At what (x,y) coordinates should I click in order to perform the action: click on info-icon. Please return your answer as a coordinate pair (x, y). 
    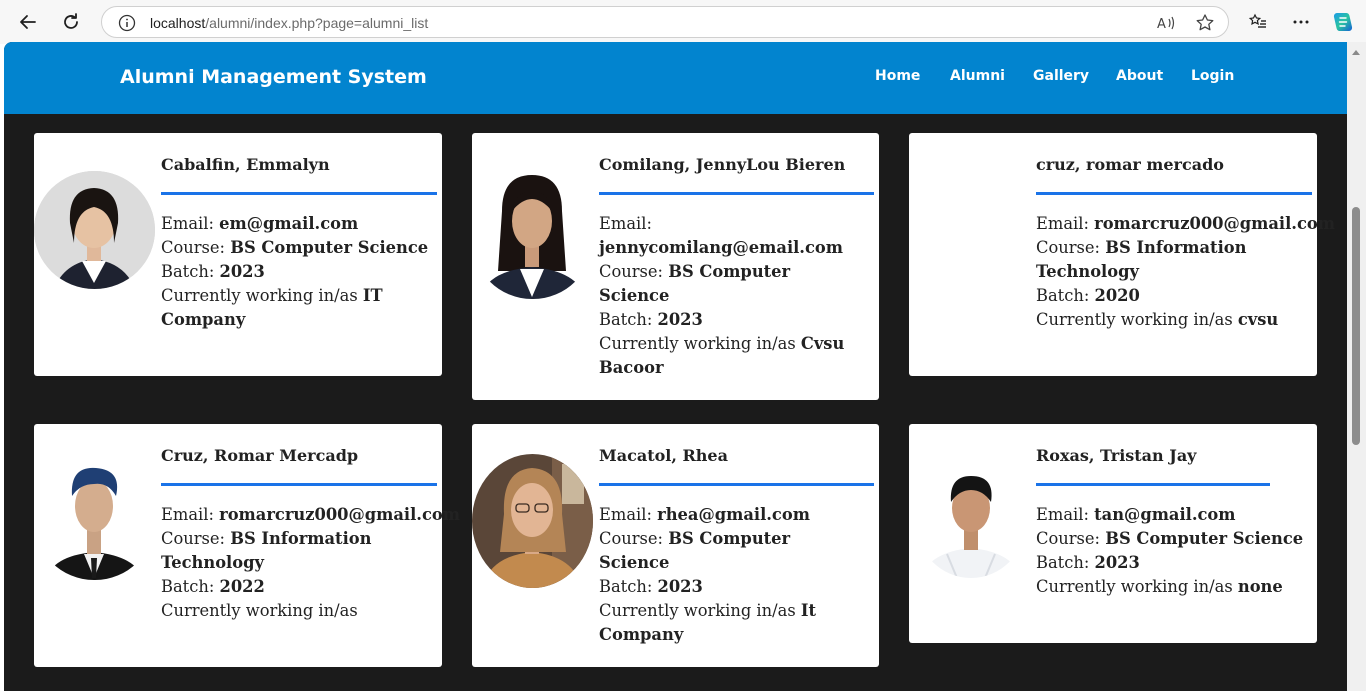
    Looking at the image, I should click on (127, 23).